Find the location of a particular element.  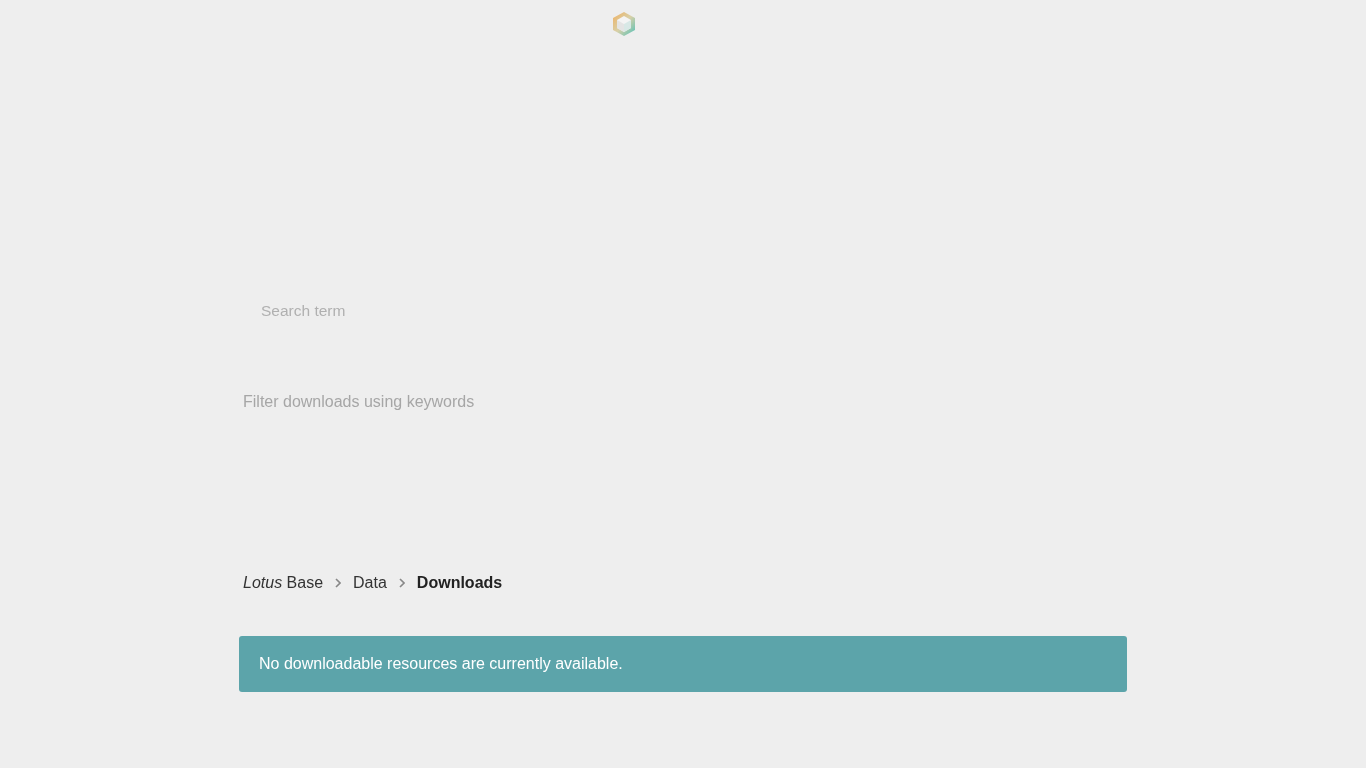

breadcrumb-link: Data is located at coordinates (370, 583).